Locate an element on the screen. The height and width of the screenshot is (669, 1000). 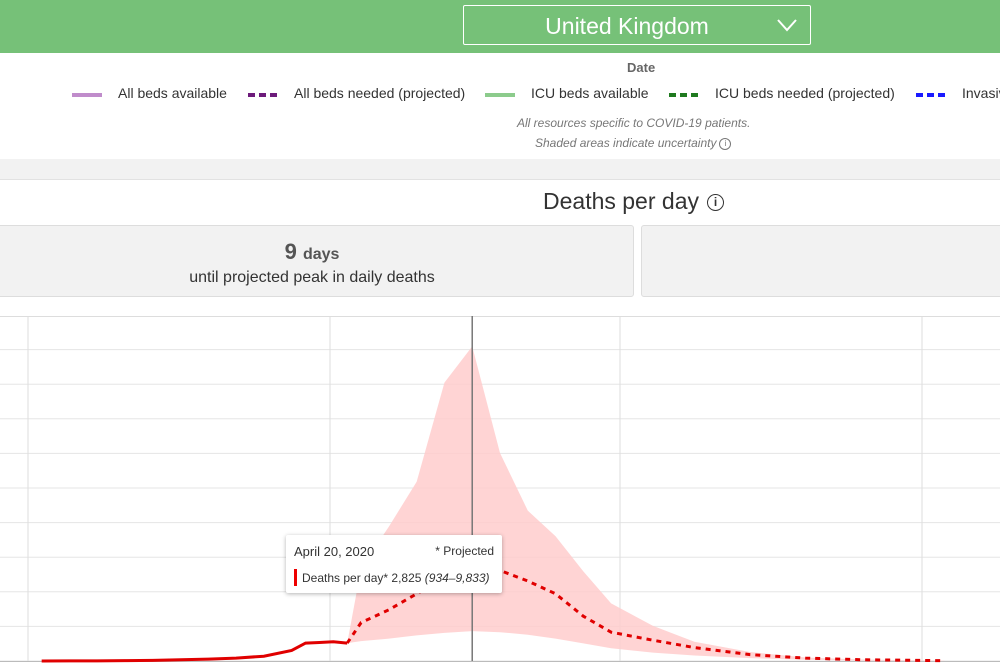
chart-title-text: Deaths per day is located at coordinates (621, 201).